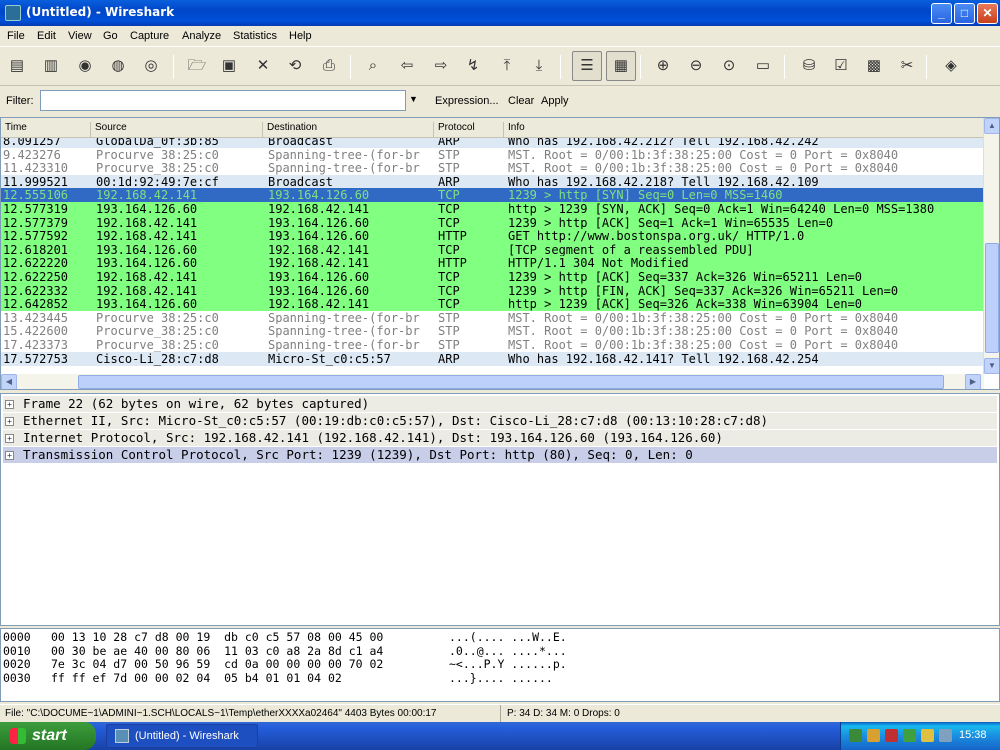 The height and width of the screenshot is (750, 1000). What do you see at coordinates (36, 263) in the screenshot?
I see `packet-cell-time: 12.622220` at bounding box center [36, 263].